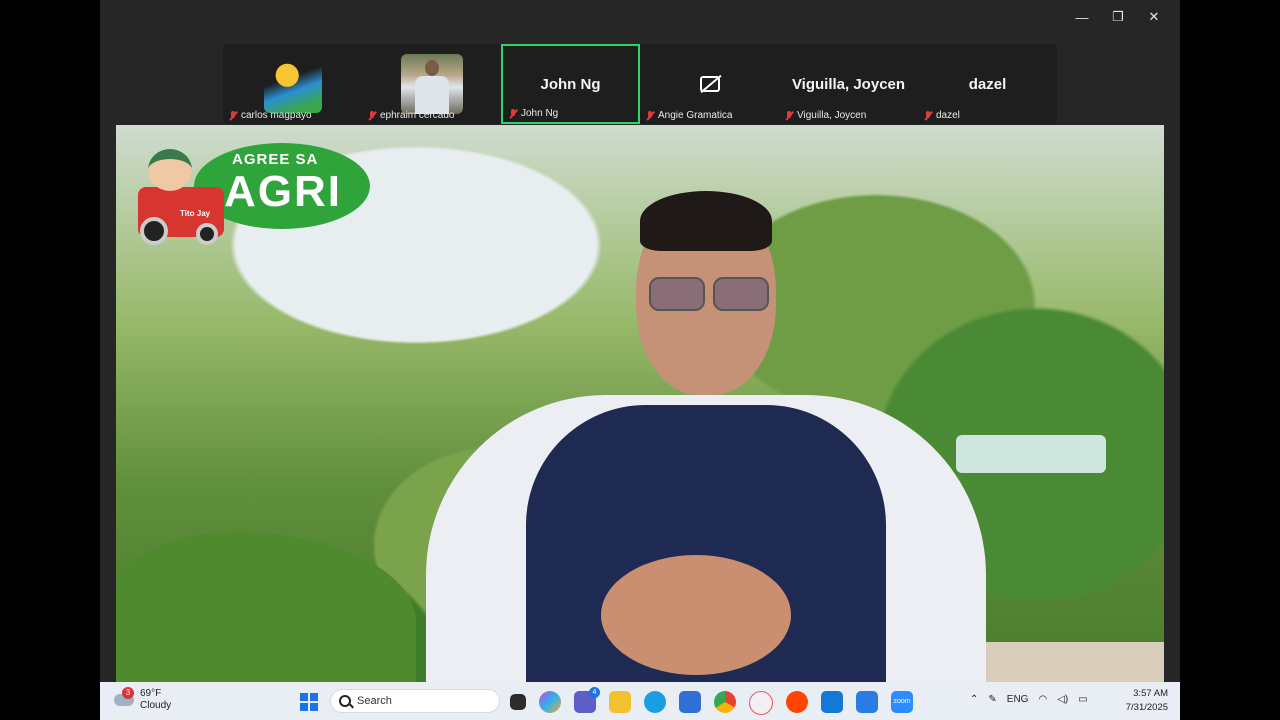 The image size is (1280, 720). What do you see at coordinates (948, 115) in the screenshot?
I see `participant-name: dazel` at bounding box center [948, 115].